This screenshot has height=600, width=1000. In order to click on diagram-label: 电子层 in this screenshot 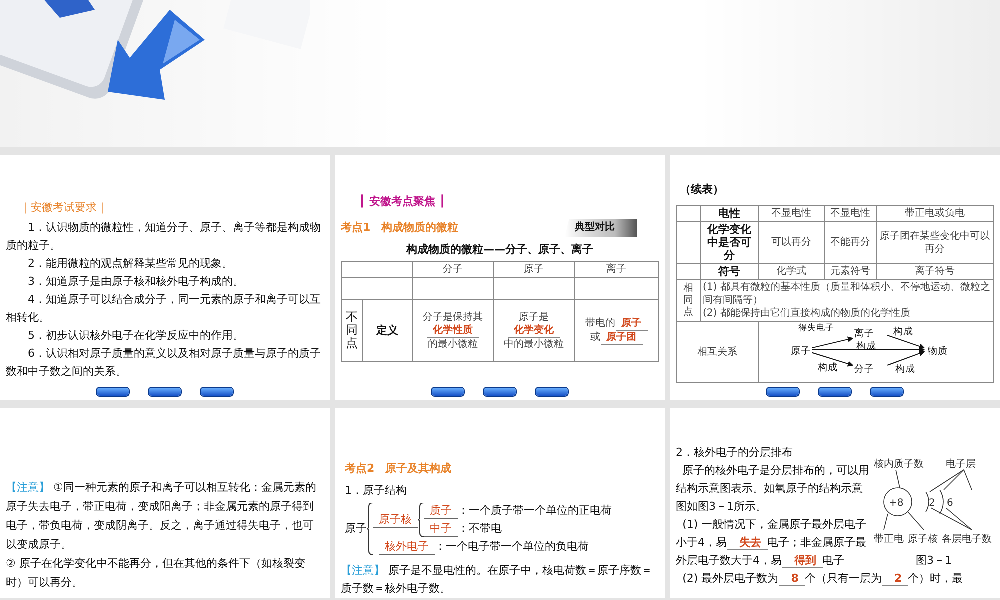, I will do `click(961, 464)`.